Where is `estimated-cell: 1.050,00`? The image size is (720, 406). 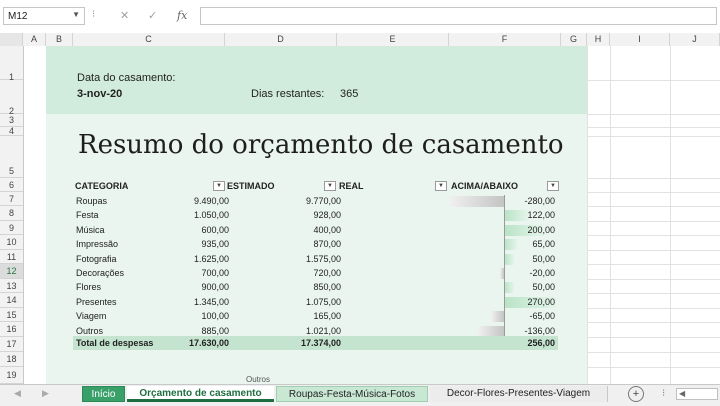
estimated-cell: 1.050,00 is located at coordinates (211, 215).